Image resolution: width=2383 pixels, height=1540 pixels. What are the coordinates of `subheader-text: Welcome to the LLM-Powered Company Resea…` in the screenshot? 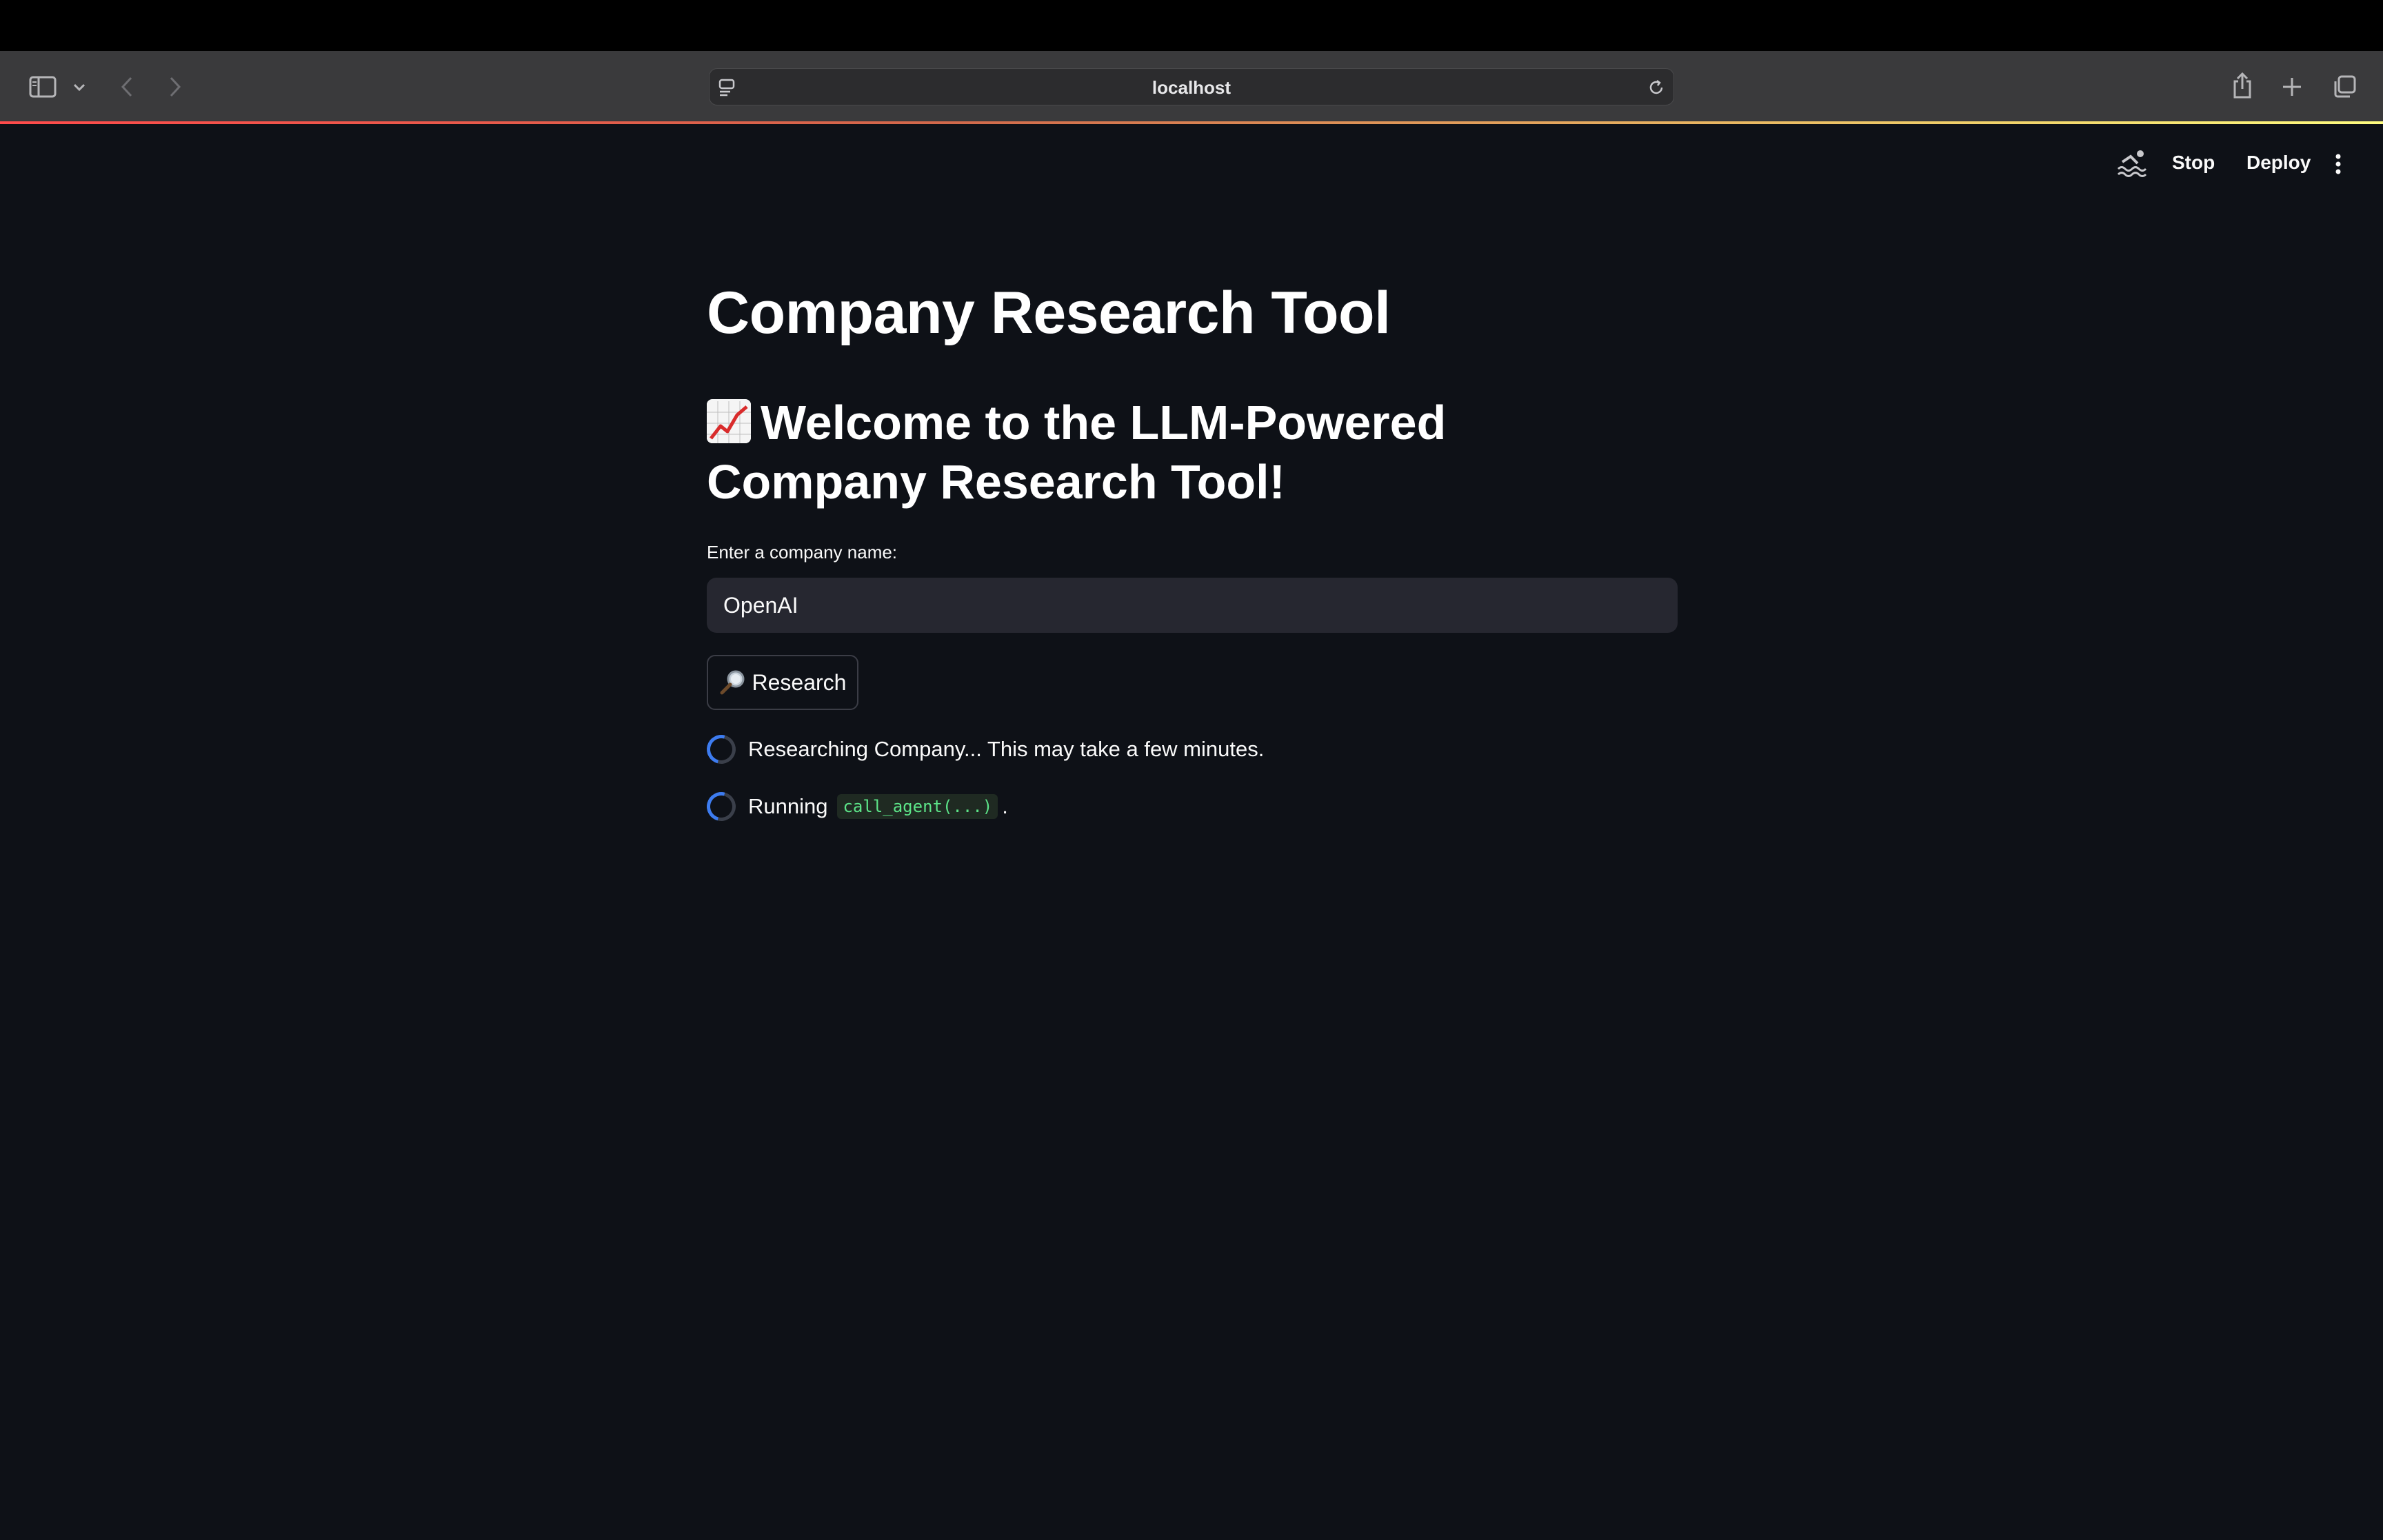 It's located at (1077, 453).